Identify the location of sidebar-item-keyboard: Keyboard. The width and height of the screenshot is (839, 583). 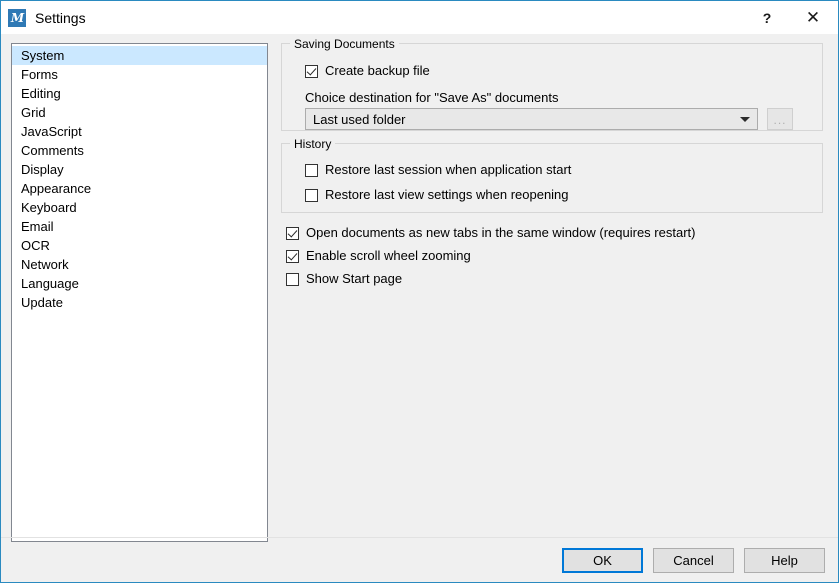
(139, 207).